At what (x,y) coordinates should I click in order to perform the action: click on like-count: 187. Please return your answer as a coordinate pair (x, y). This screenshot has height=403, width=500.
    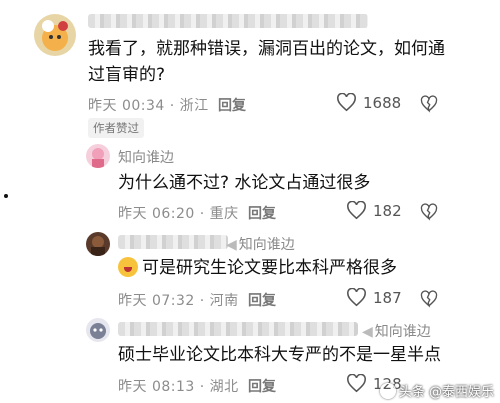
    Looking at the image, I should click on (387, 297).